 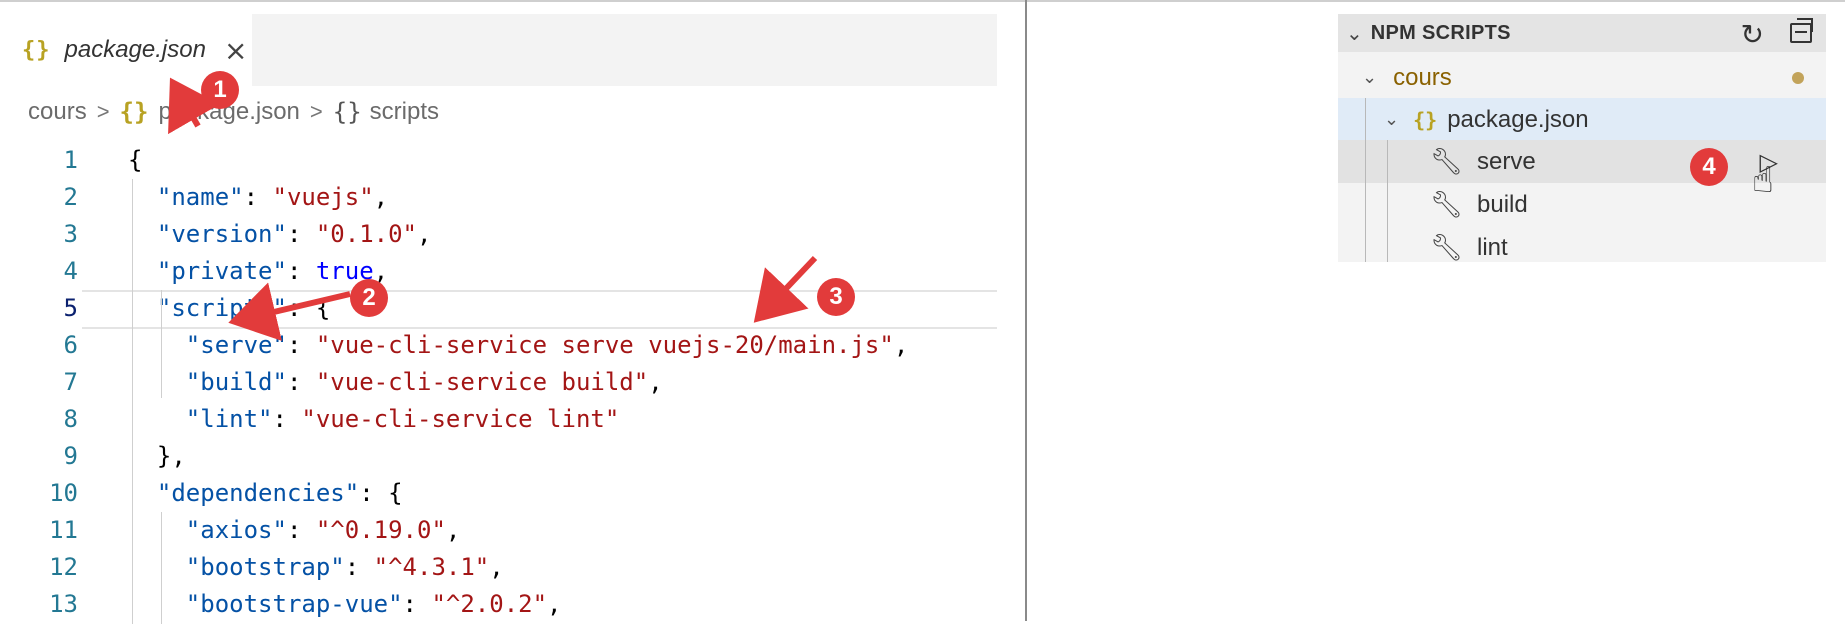 I want to click on collapse-all-icon, so click(x=1801, y=30).